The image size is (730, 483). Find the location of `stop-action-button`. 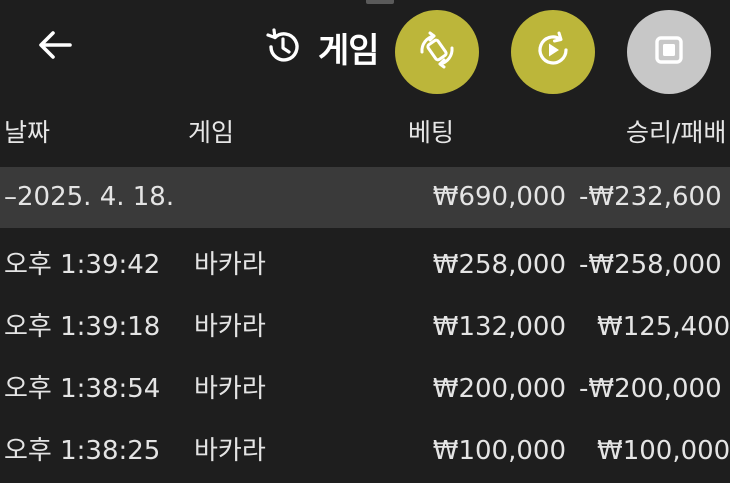

stop-action-button is located at coordinates (669, 52).